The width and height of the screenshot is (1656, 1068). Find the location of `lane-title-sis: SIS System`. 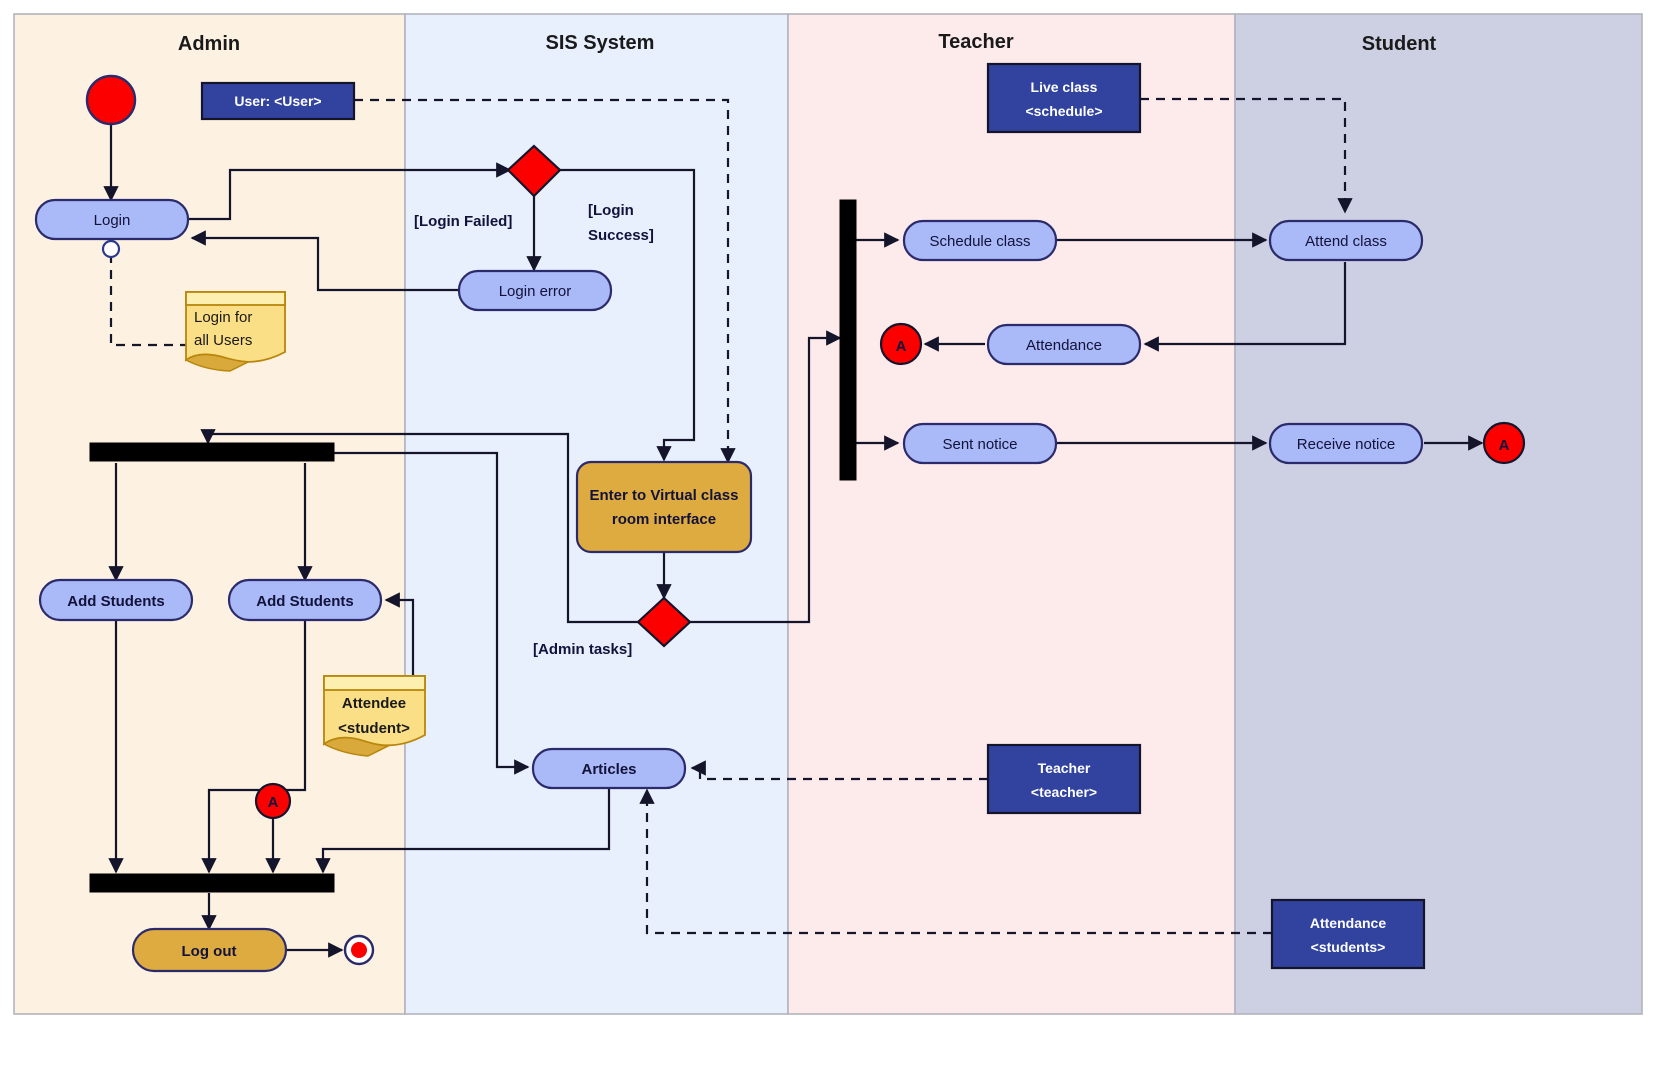

lane-title-sis: SIS System is located at coordinates (600, 43).